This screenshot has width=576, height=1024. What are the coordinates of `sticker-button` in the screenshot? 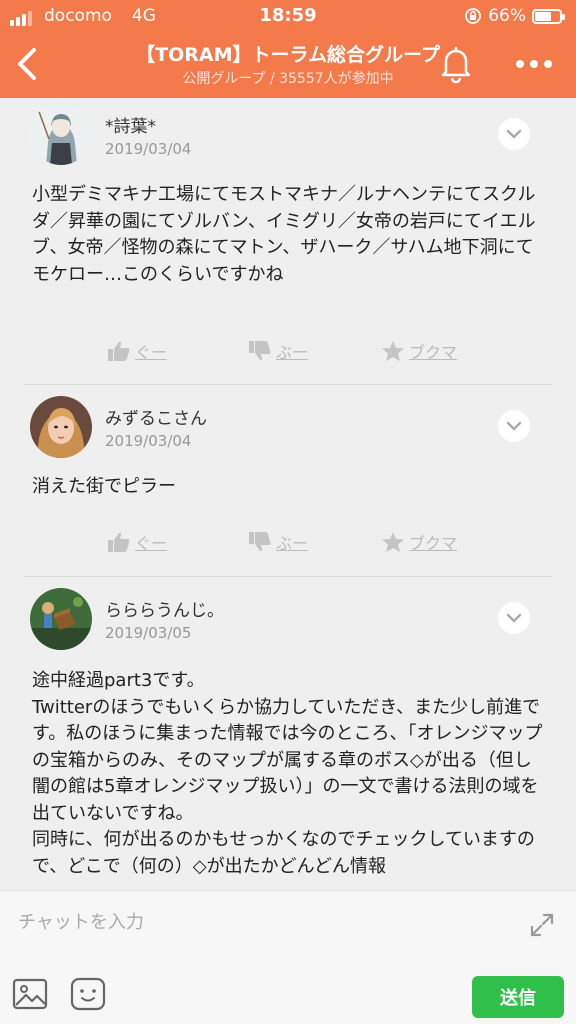 It's located at (88, 994).